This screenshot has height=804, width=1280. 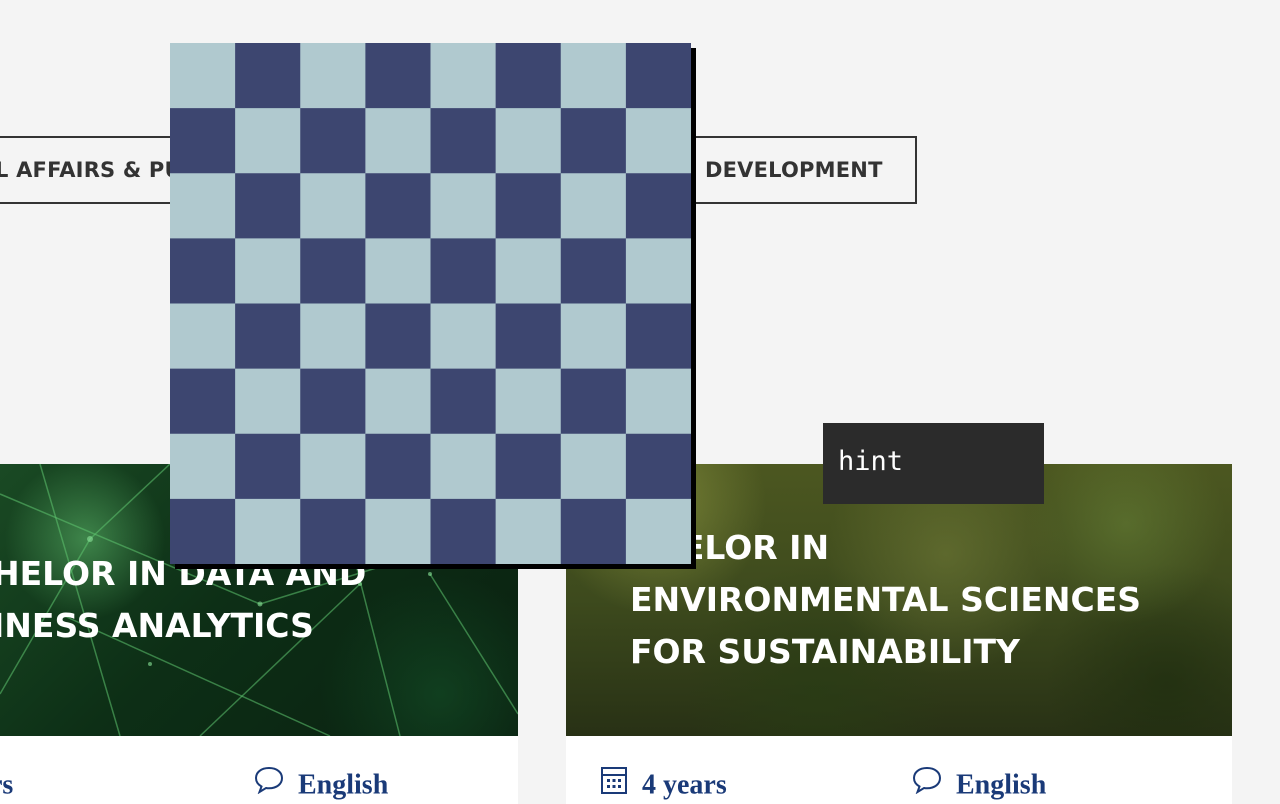 What do you see at coordinates (794, 170) in the screenshot?
I see `filter-chip-label: DEVELOPMENT` at bounding box center [794, 170].